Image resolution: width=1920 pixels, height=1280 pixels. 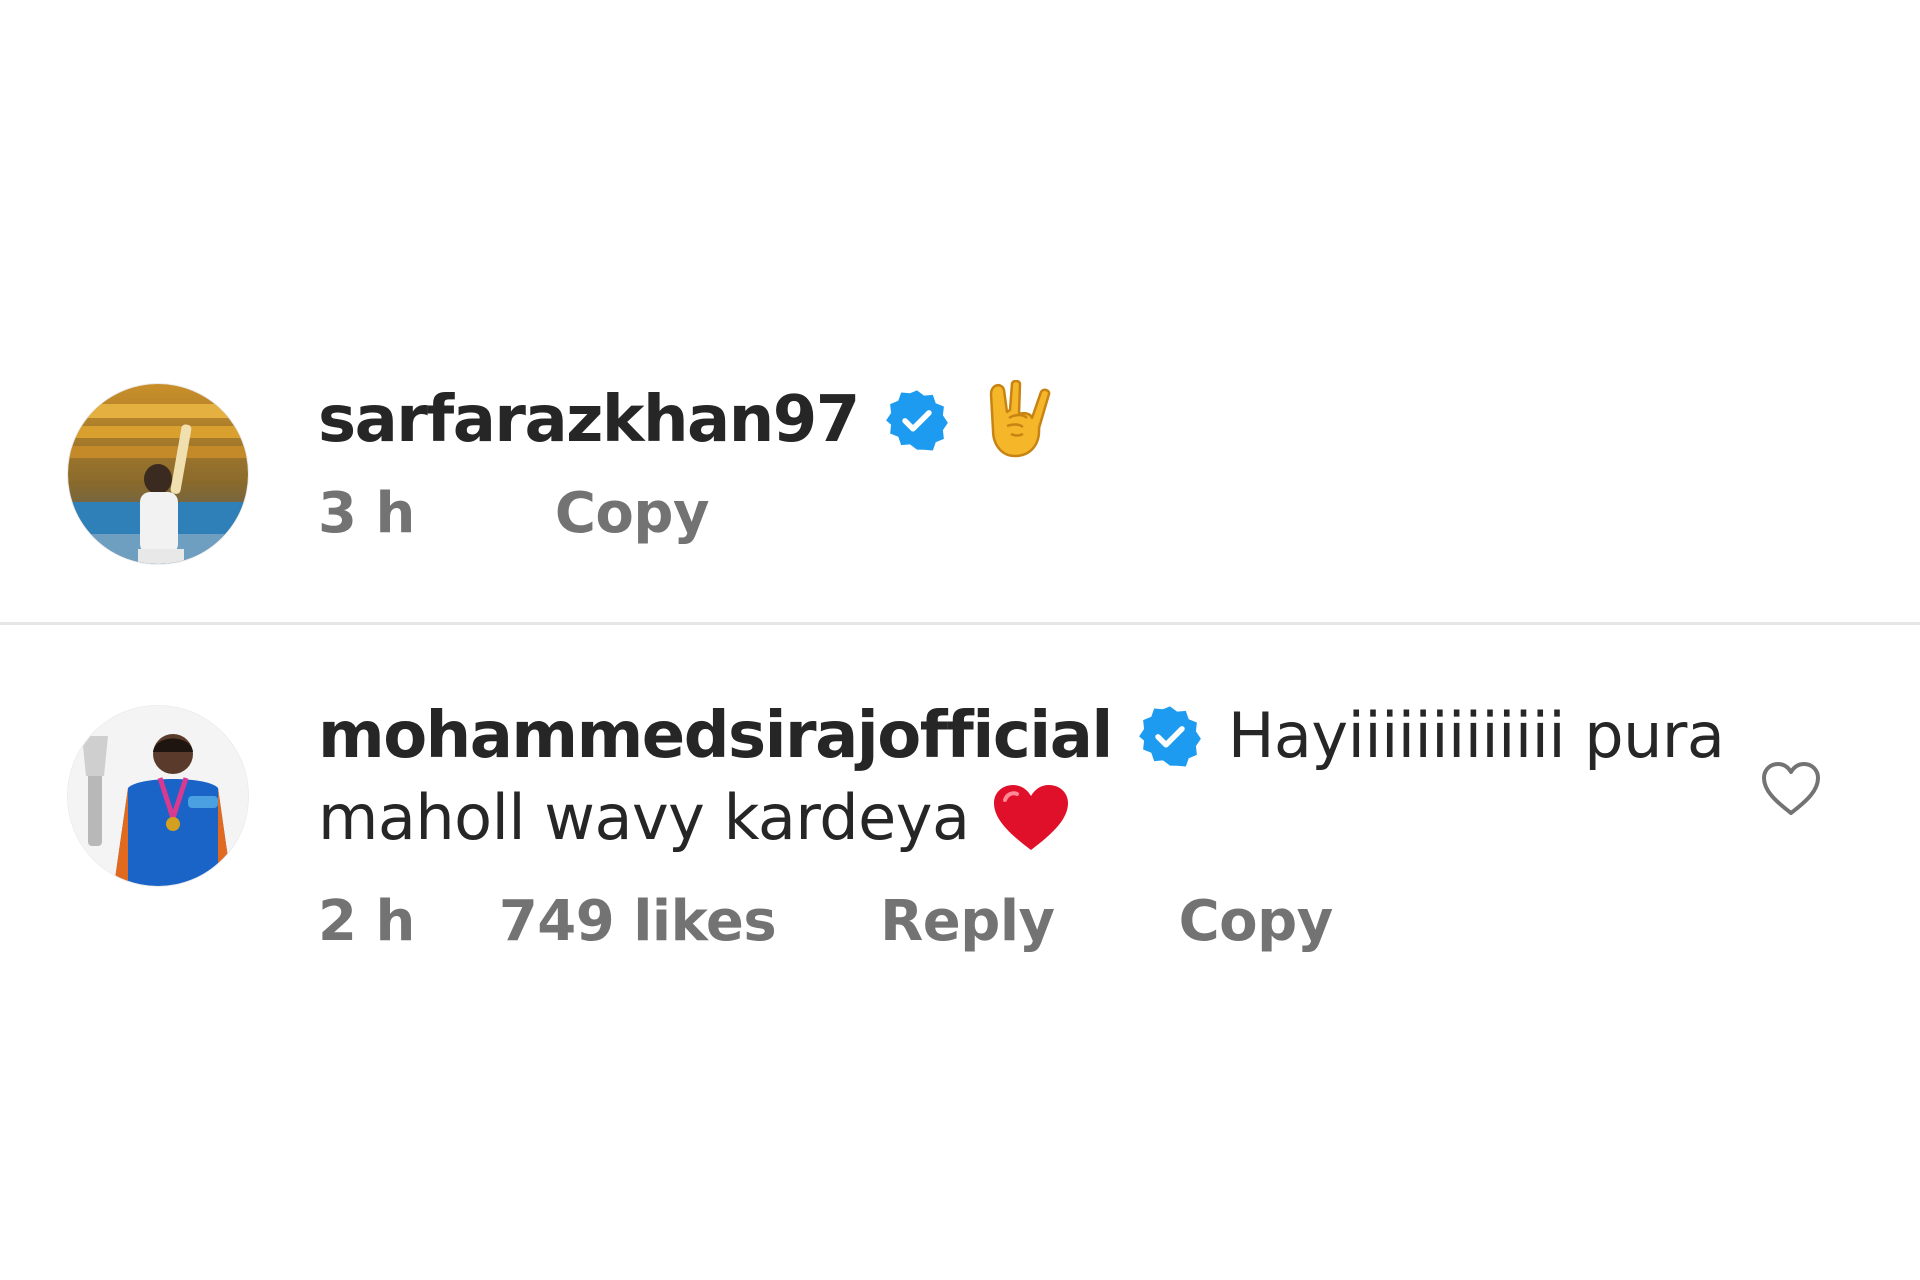 I want to click on comment-username: sarfarazkhan97, so click(x=589, y=420).